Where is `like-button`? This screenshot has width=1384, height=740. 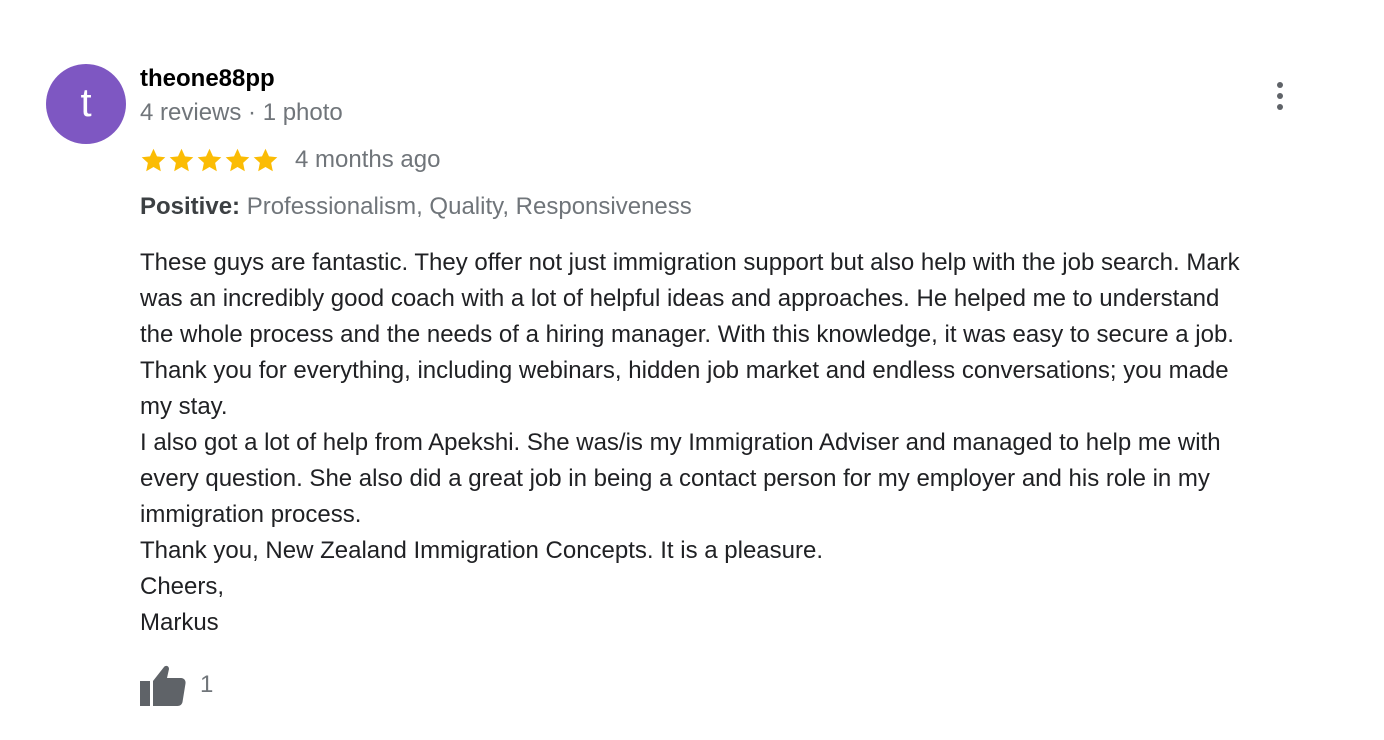 like-button is located at coordinates (163, 685).